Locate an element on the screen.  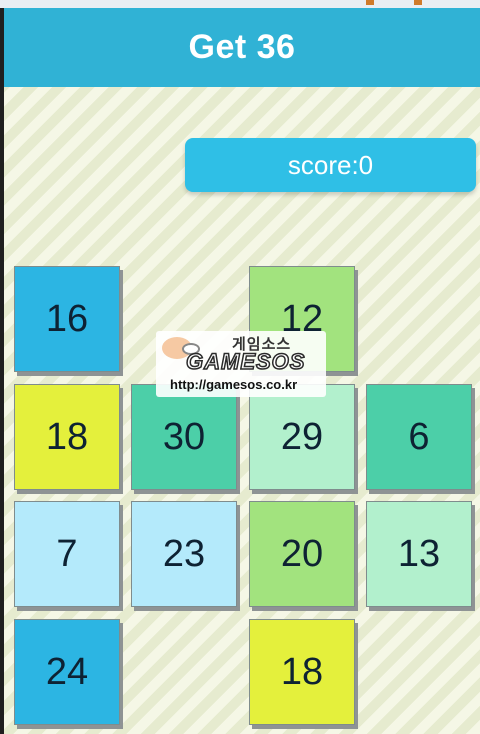
tile: 20 is located at coordinates (302, 554).